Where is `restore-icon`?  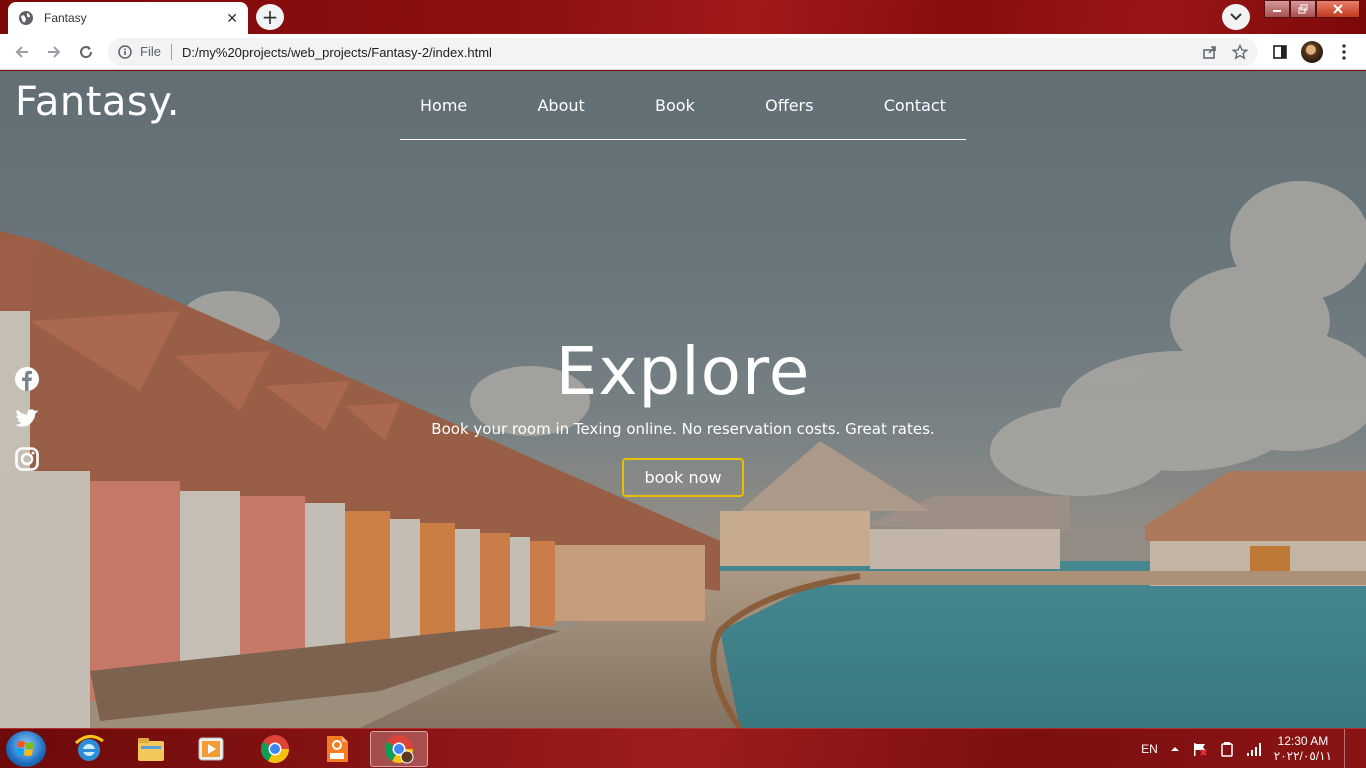 restore-icon is located at coordinates (1303, 9).